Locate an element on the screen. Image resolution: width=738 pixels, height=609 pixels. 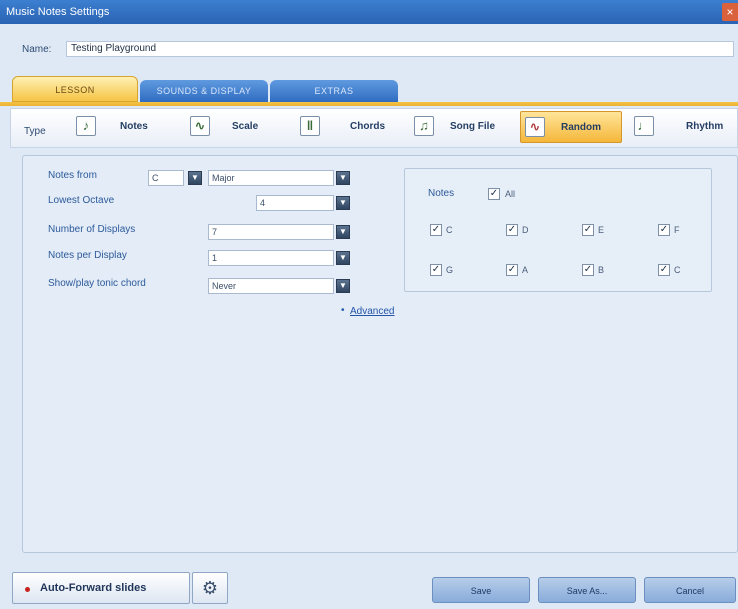
record-dot-icon is located at coordinates (27, 589).